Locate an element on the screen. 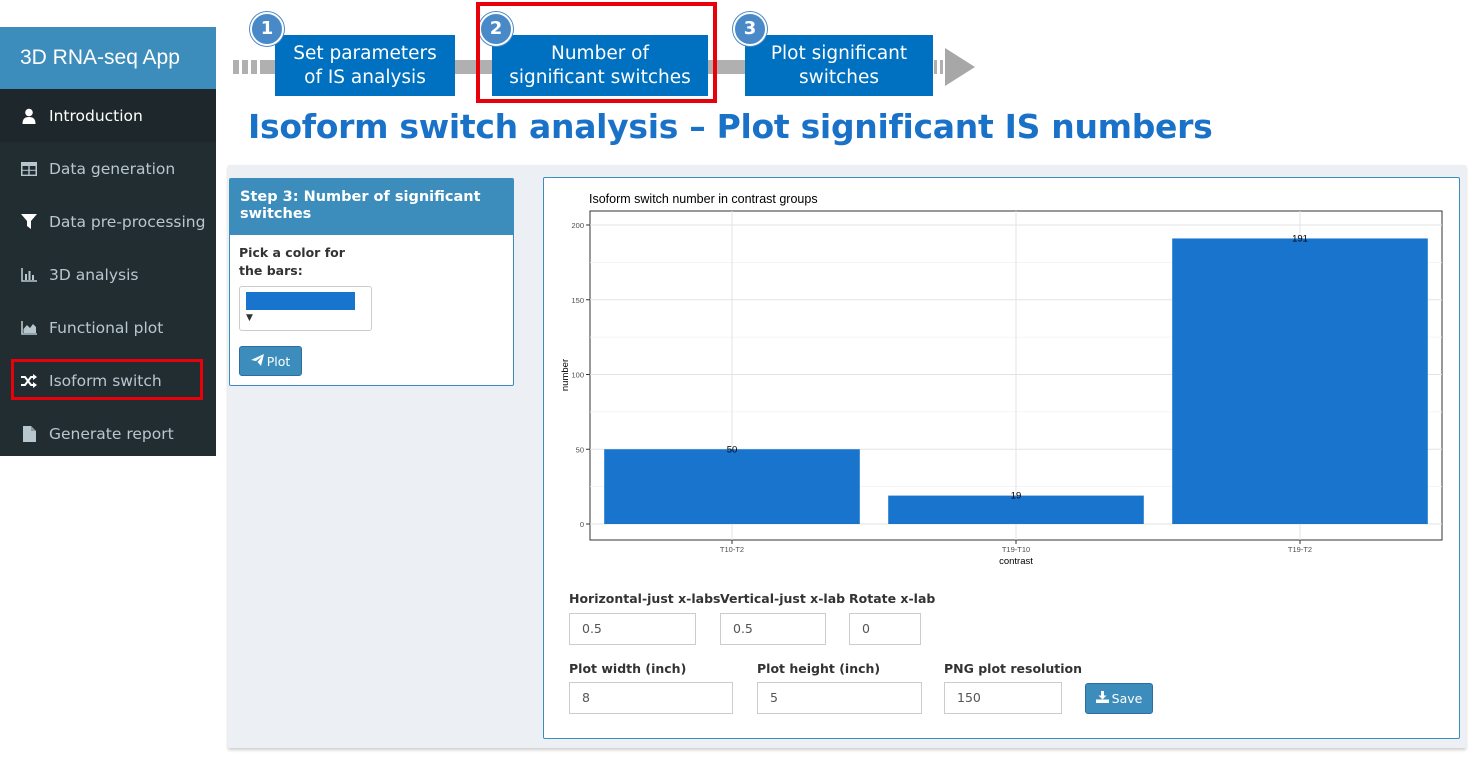 This screenshot has width=1479, height=761. plot-height-input: 5 is located at coordinates (839, 698).